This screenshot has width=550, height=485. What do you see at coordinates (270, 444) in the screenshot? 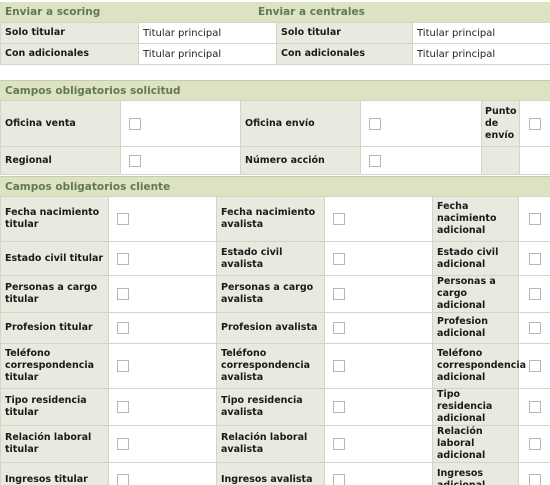
I see `cliente-field-label-avalista: Relación laboral avalista` at bounding box center [270, 444].